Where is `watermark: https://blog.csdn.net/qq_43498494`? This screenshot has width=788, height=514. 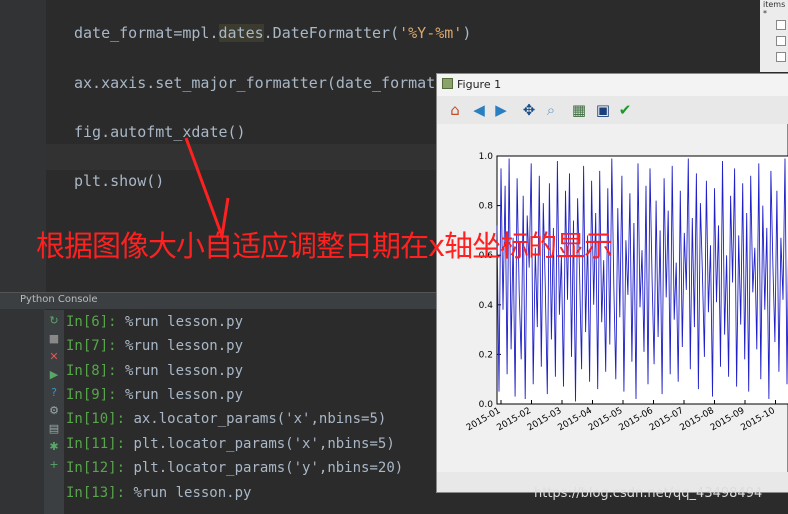
watermark: https://blog.csdn.net/qq_43498494 is located at coordinates (648, 493).